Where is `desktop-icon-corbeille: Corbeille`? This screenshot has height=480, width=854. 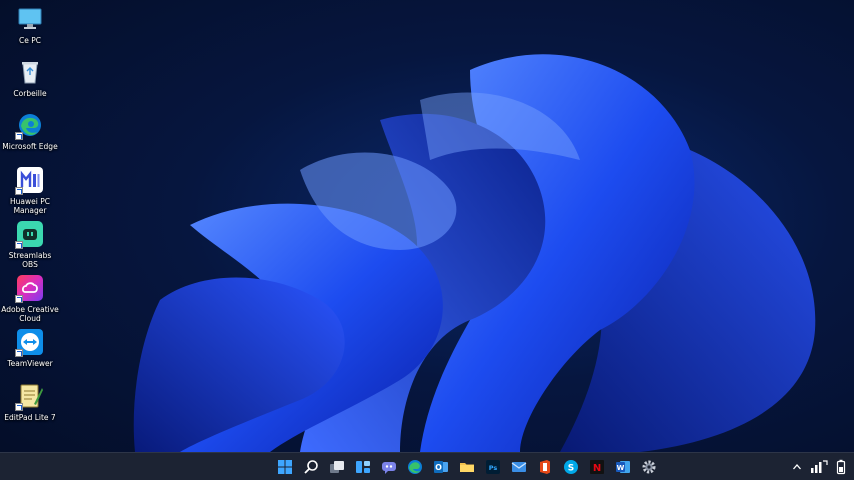
desktop-icon-corbeille: Corbeille is located at coordinates (30, 78).